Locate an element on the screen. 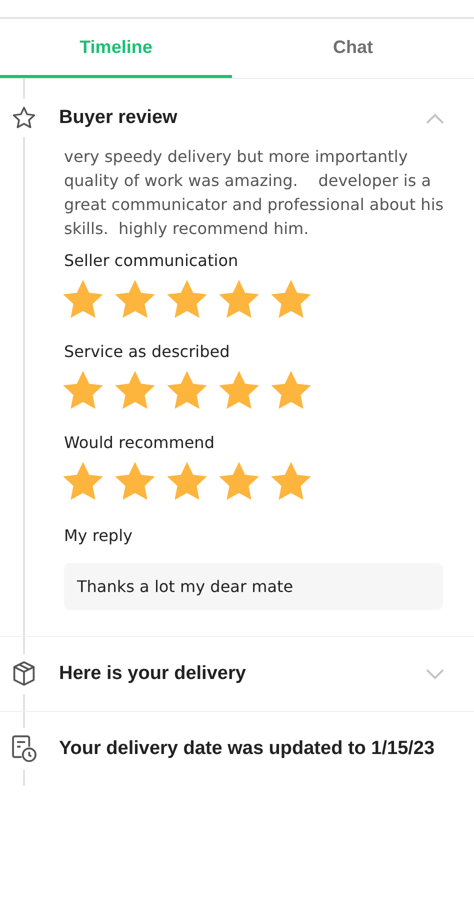 The width and height of the screenshot is (474, 905). reply-text: Thanks a lot my dear mate is located at coordinates (253, 586).